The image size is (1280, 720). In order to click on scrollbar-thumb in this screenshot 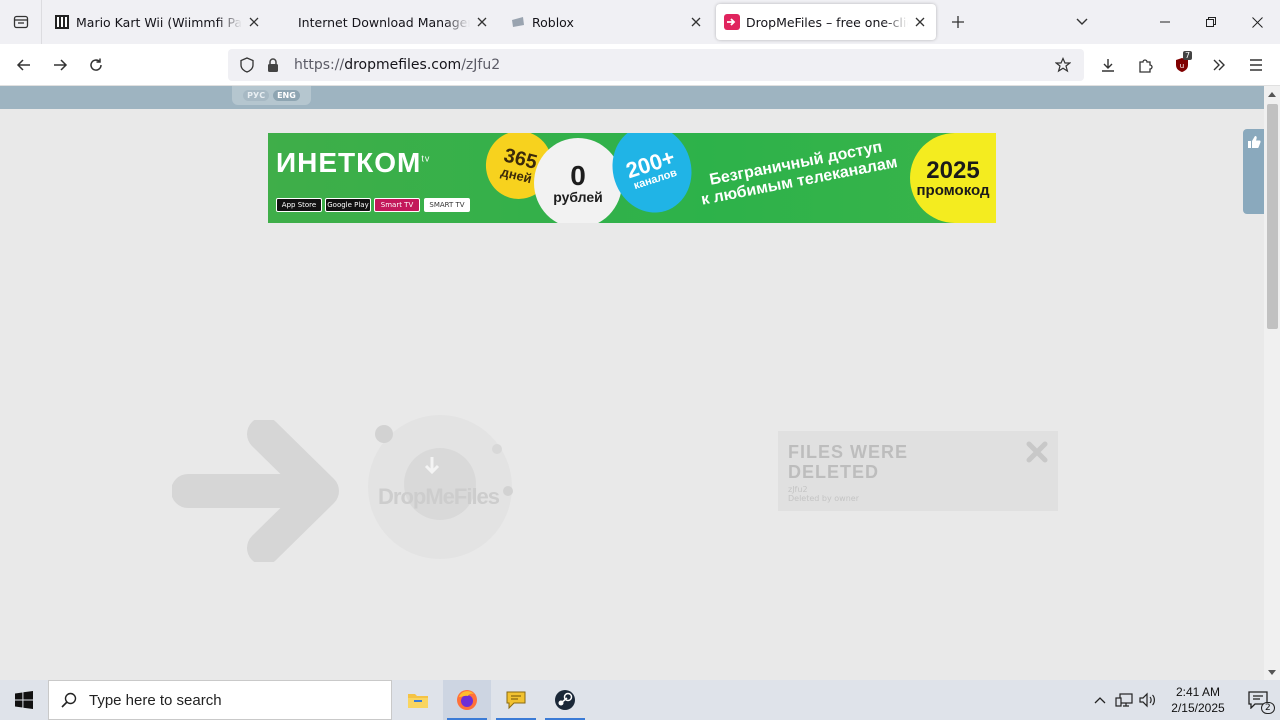, I will do `click(1272, 216)`.